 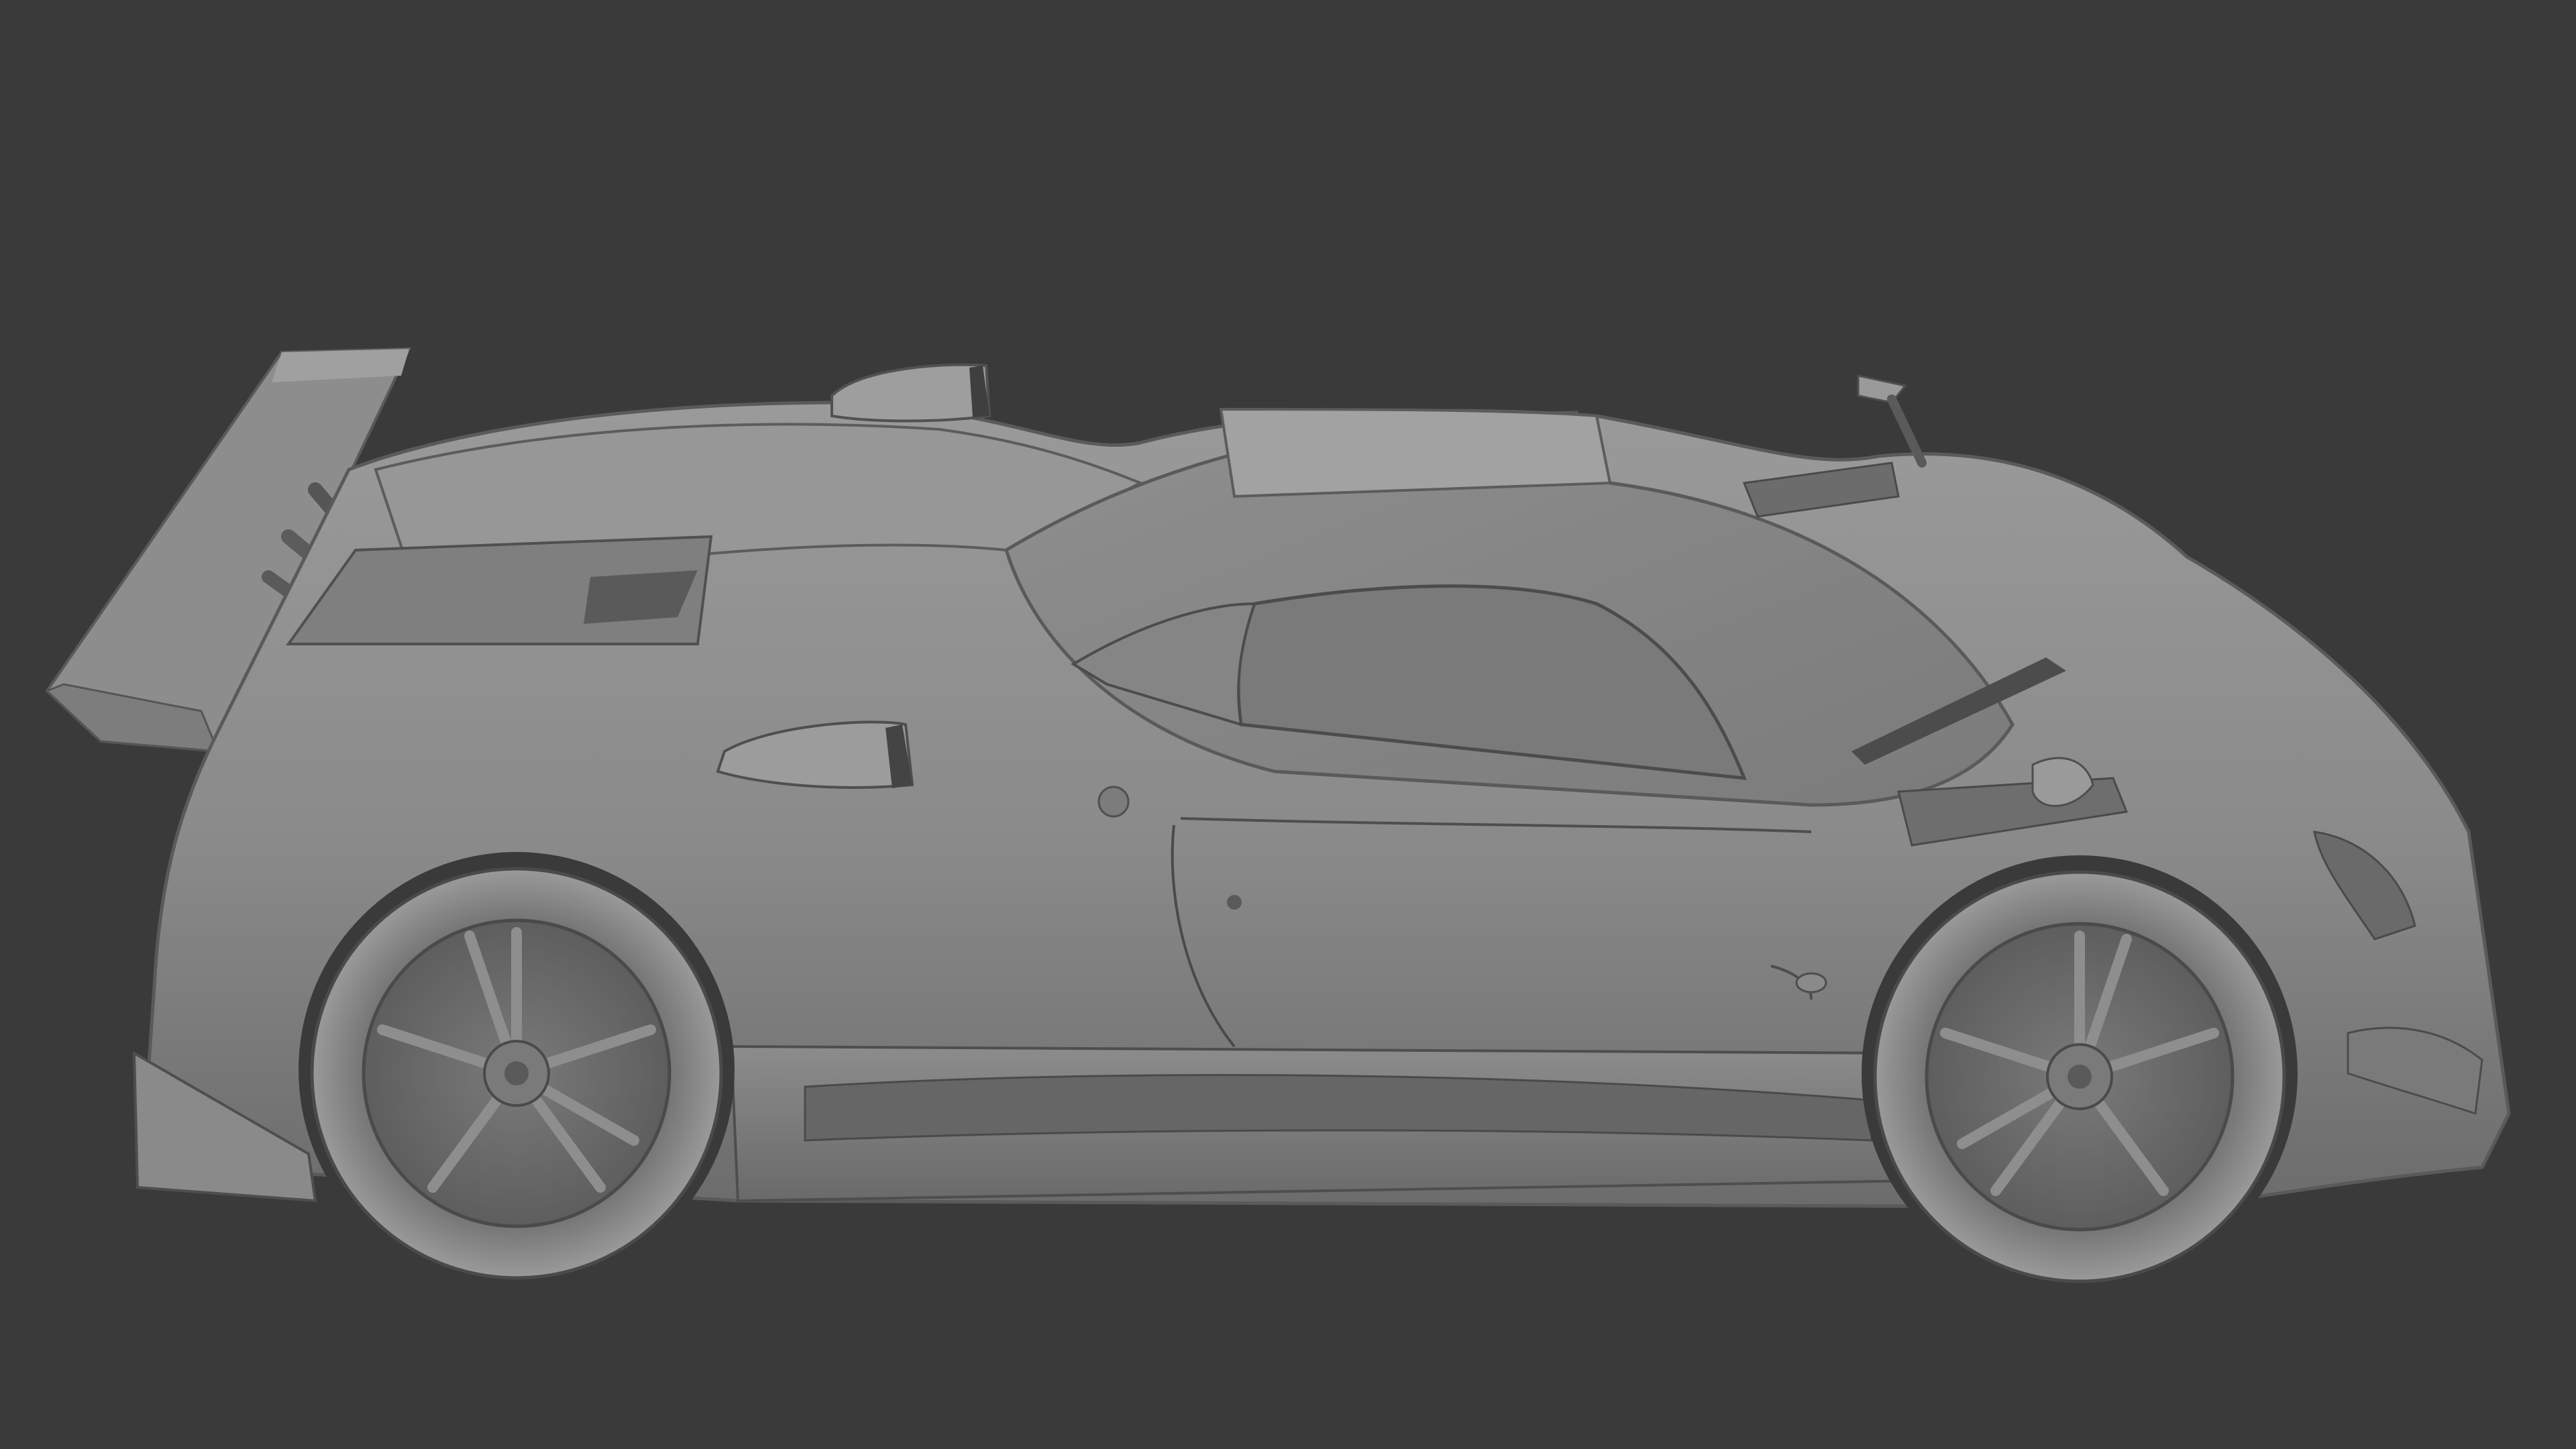 What do you see at coordinates (517, 1070) in the screenshot?
I see `rear-wheel` at bounding box center [517, 1070].